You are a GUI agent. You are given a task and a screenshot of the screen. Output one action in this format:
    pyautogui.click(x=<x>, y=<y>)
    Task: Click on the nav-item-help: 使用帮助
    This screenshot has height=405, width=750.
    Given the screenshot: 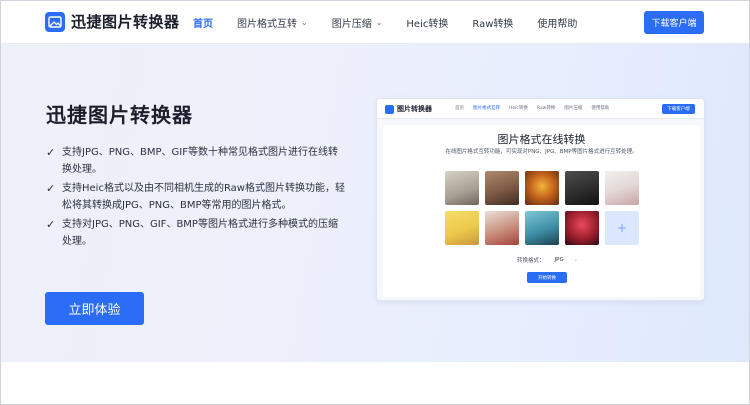 What is the action you would take?
    pyautogui.click(x=557, y=22)
    